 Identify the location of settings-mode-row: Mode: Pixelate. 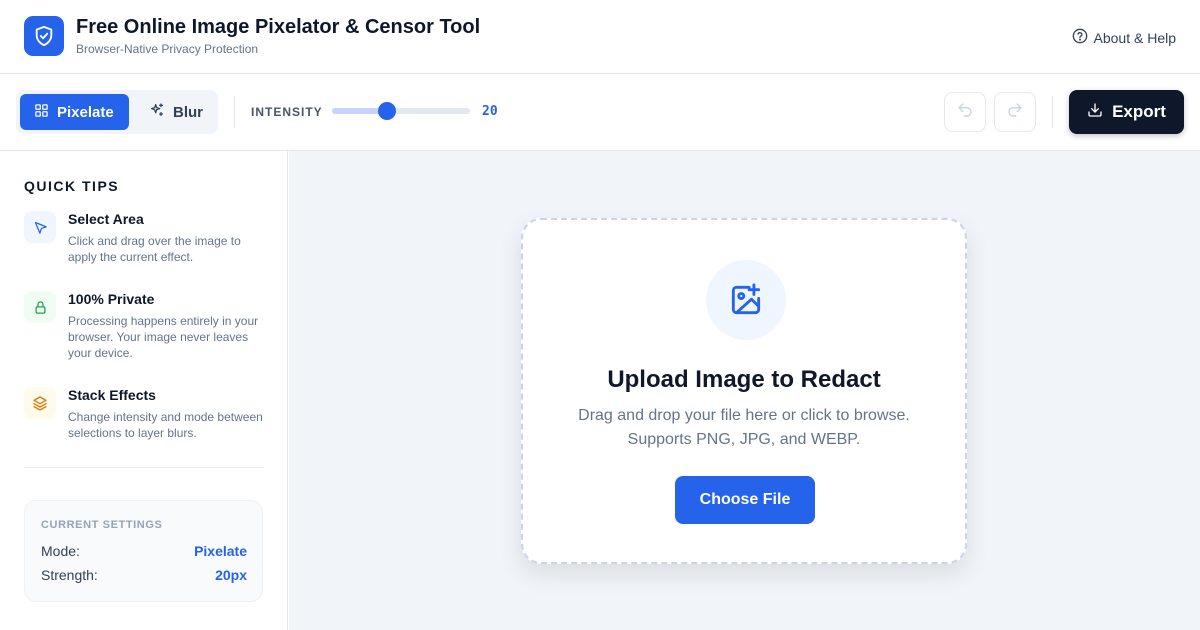
(144, 551).